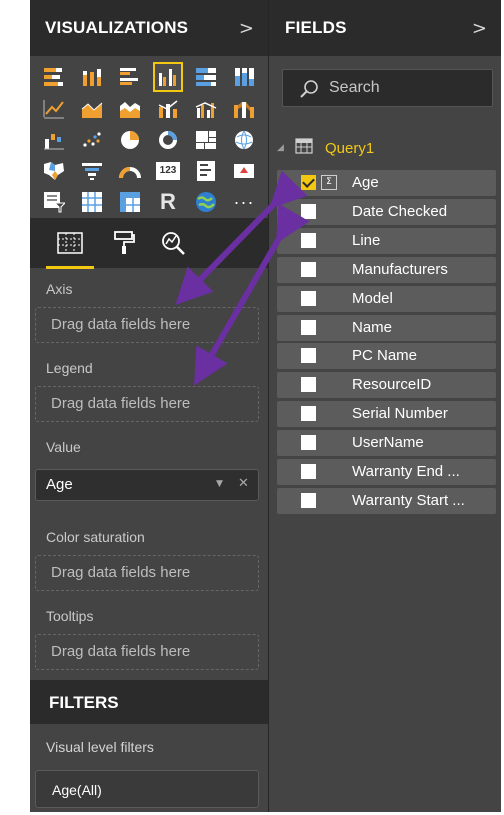  What do you see at coordinates (372, 298) in the screenshot?
I see `field-name: Model` at bounding box center [372, 298].